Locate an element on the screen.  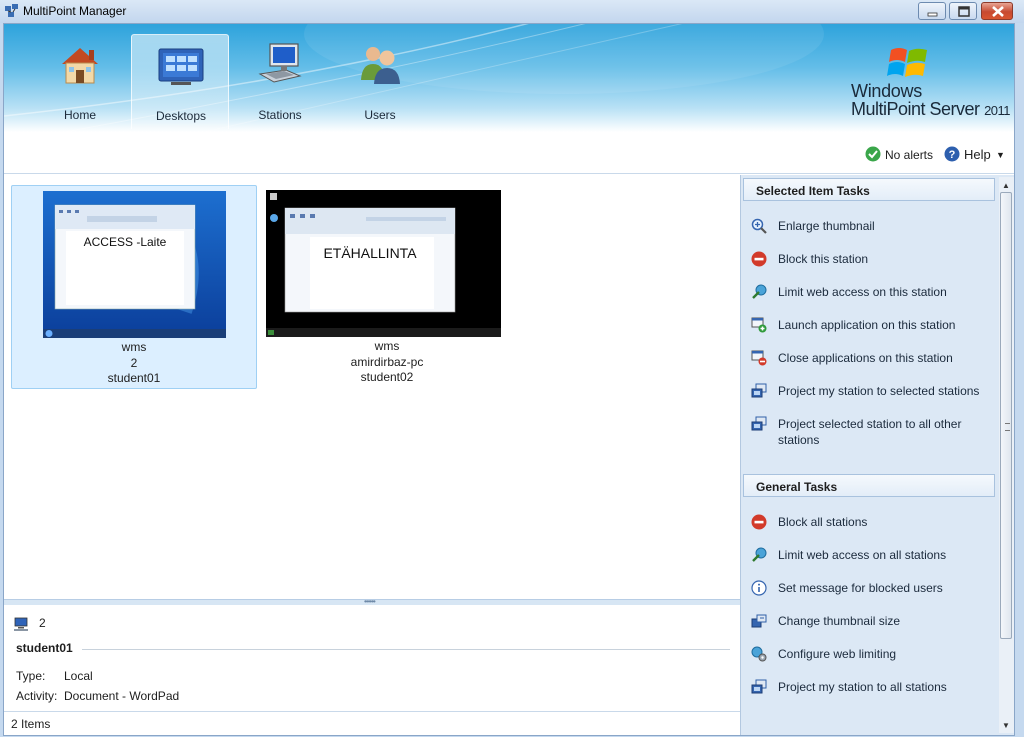
station-number: 2 is located at coordinates (42, 623).